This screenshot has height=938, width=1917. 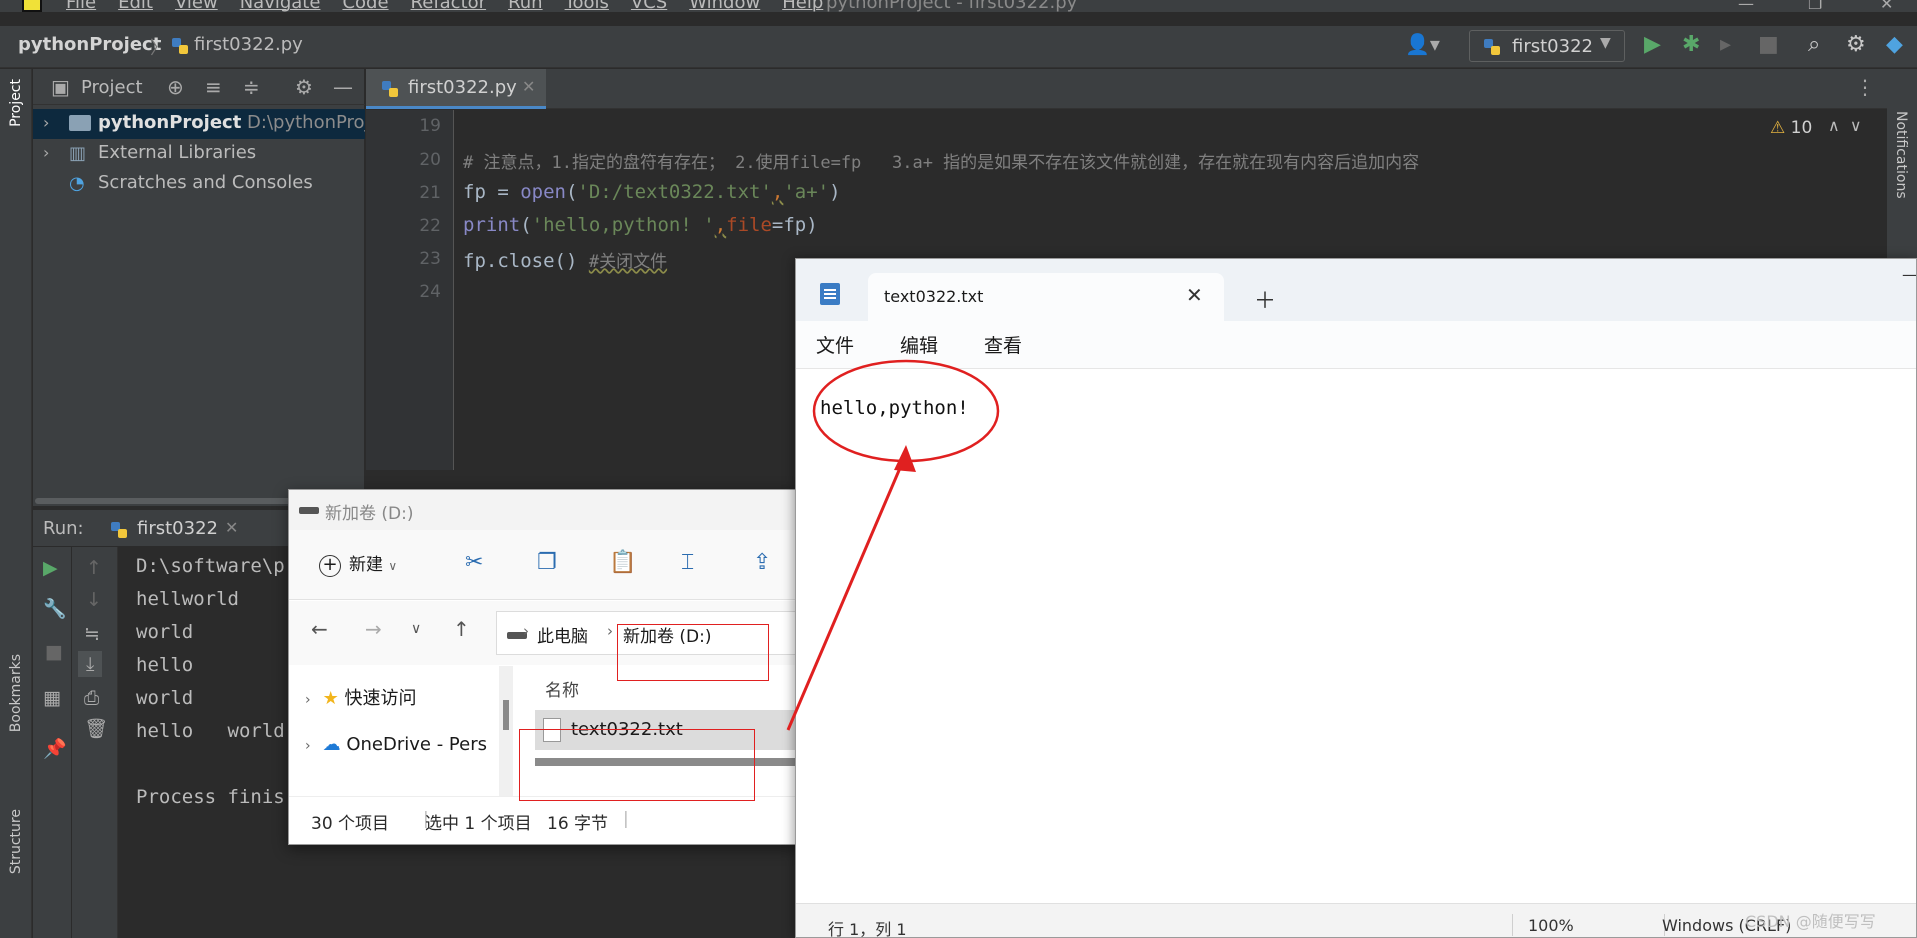 I want to click on tool-window-project: Project, so click(x=16, y=103).